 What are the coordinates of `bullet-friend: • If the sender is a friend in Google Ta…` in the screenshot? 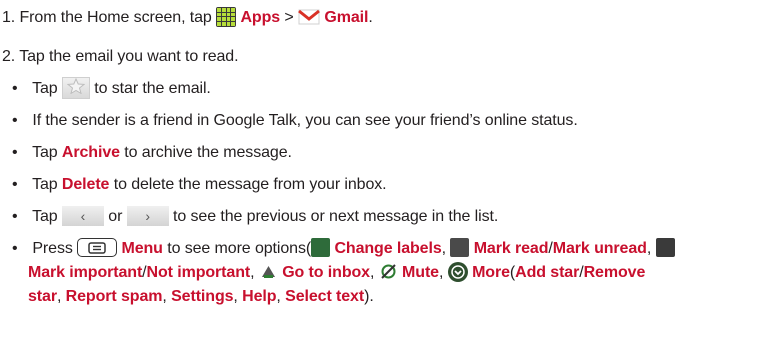 It's located at (295, 121).